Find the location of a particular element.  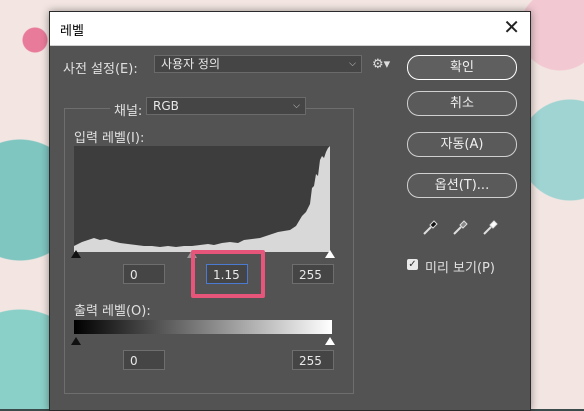

output-black-handle is located at coordinates (76, 341).